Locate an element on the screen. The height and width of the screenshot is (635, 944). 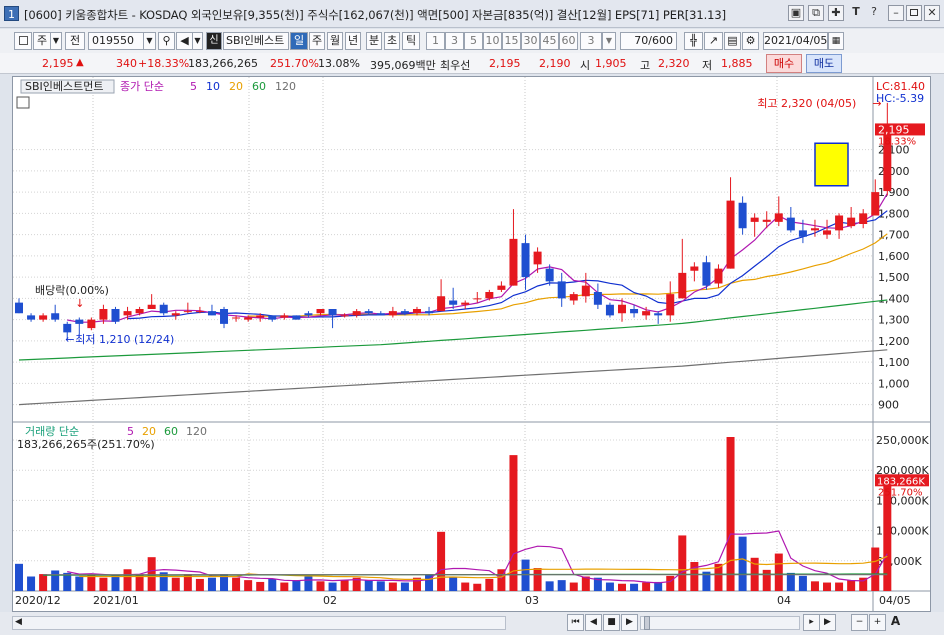
candle-tool-icon: ╬ is located at coordinates (693, 41).